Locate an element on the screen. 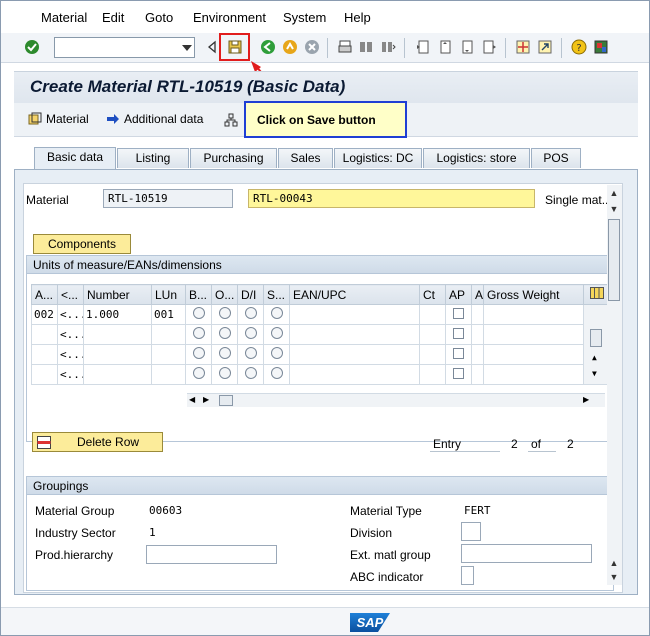  scroll-right-icon: ▶ is located at coordinates (206, 399).